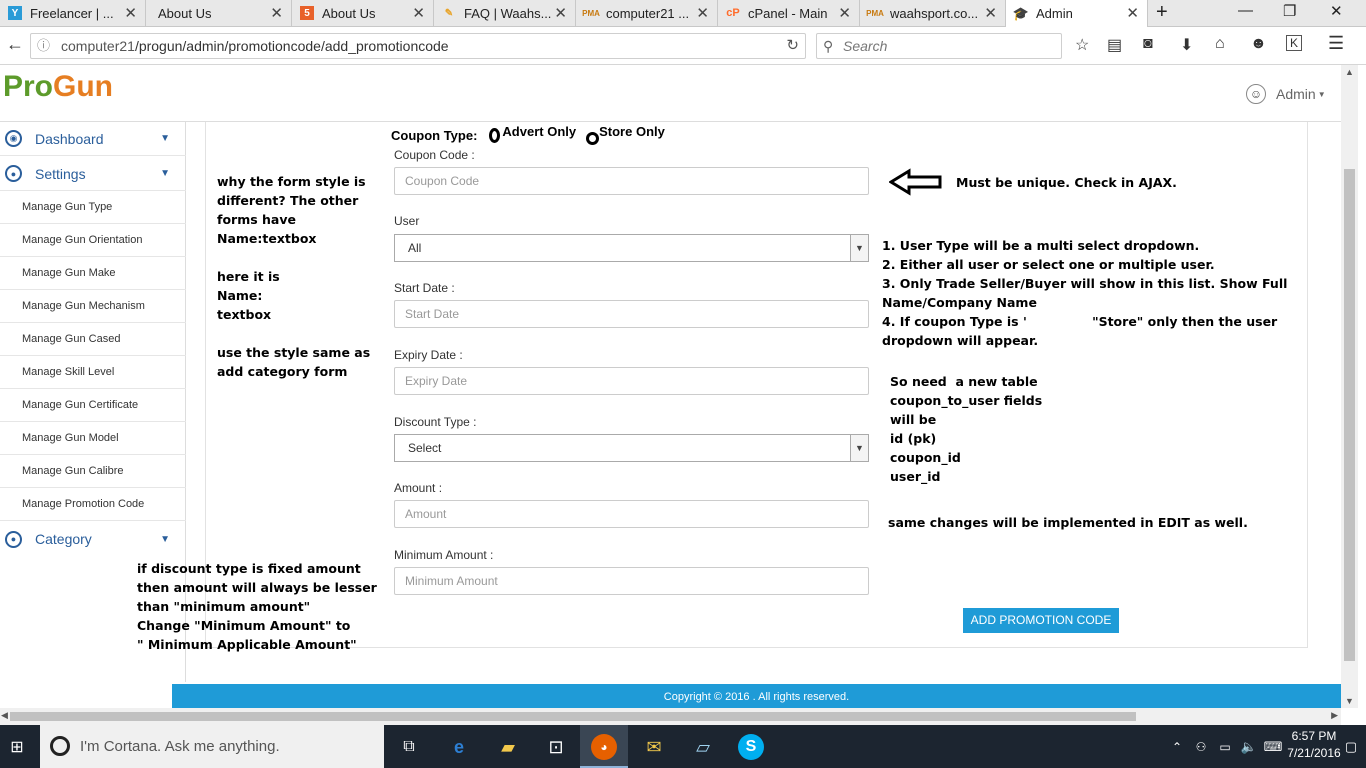  Describe the element at coordinates (13, 173) in the screenshot. I see `user-icon: ●` at that location.